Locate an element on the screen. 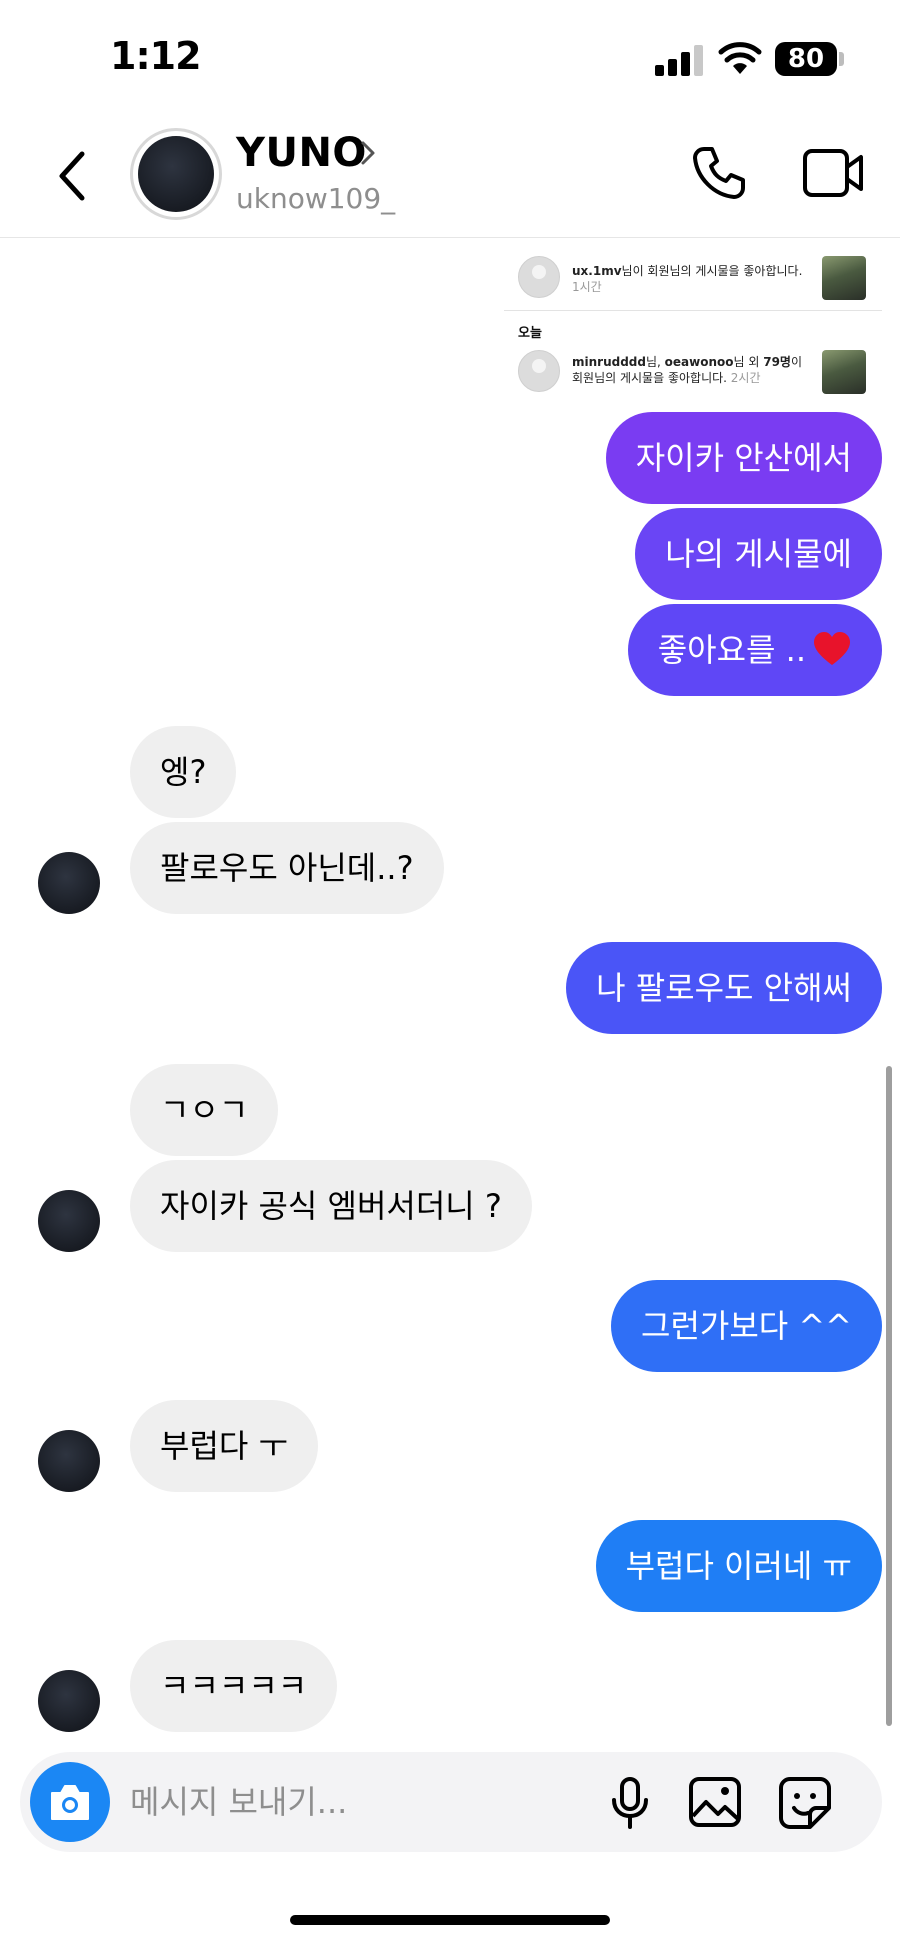 This screenshot has height=1948, width=900. status-time: 1:12 is located at coordinates (156, 56).